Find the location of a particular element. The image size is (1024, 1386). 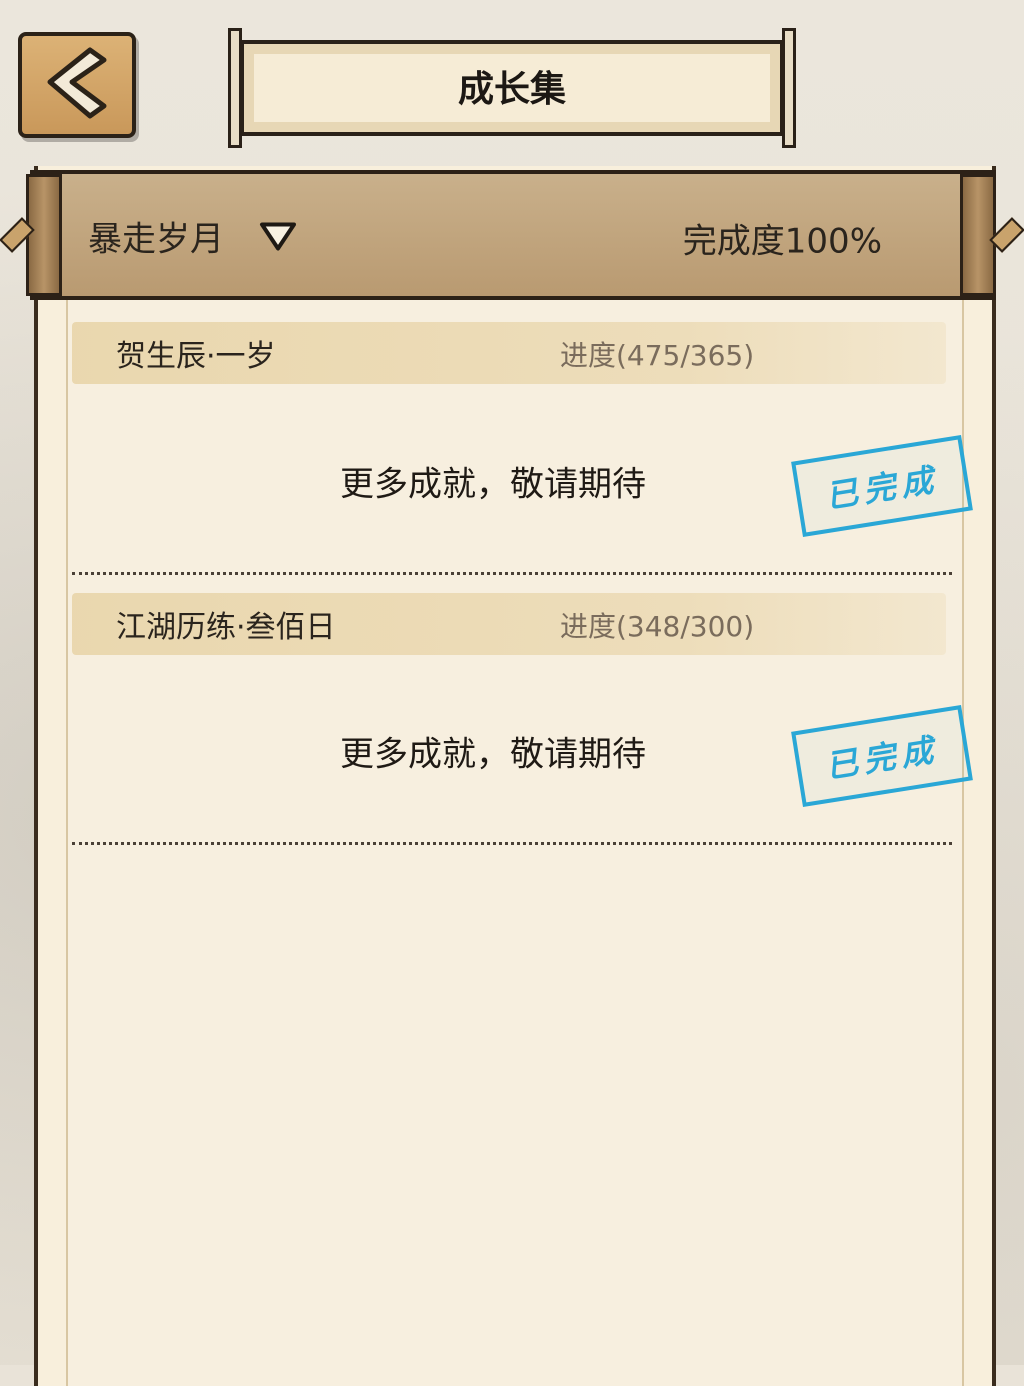

page-title: 成长集 is located at coordinates (511, 89).